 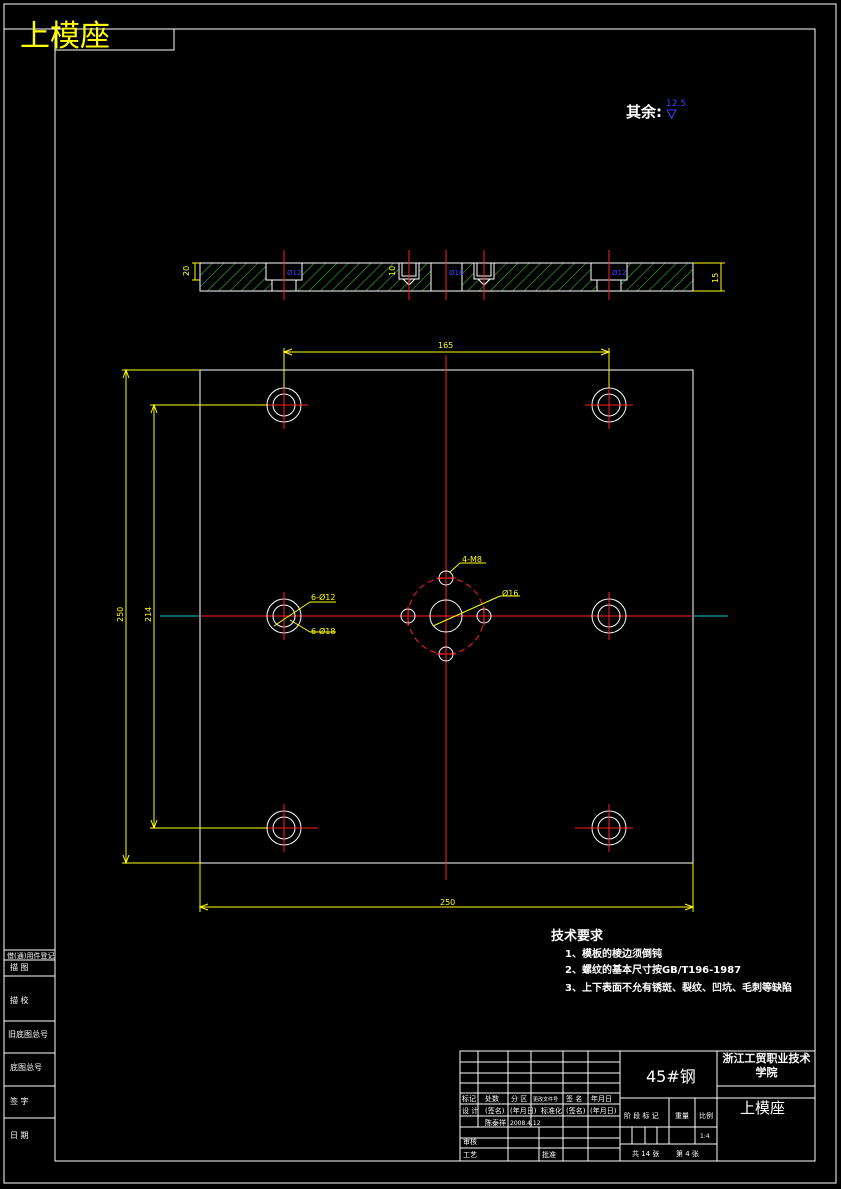 I want to click on tech-item-3: 3、上下表面不允有锈斑、裂纹、凹坑、毛刺等缺陷, so click(x=678, y=987).